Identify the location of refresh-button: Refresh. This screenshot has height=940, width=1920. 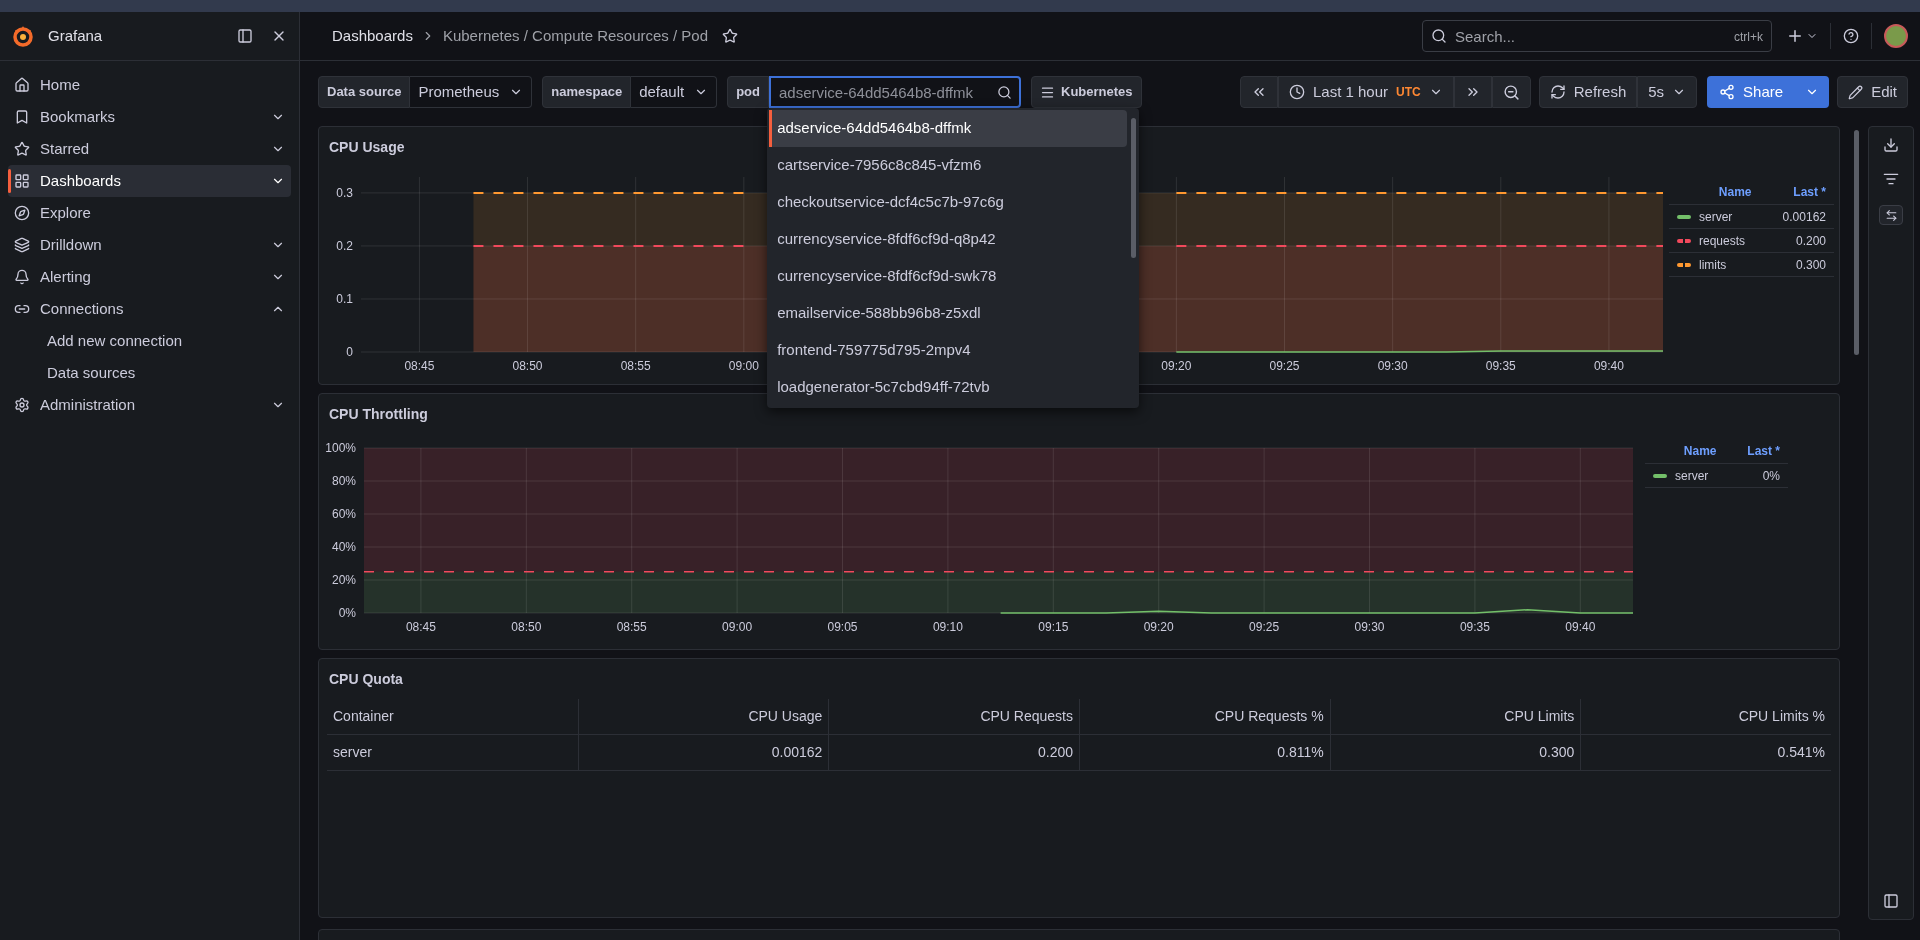
(1588, 92).